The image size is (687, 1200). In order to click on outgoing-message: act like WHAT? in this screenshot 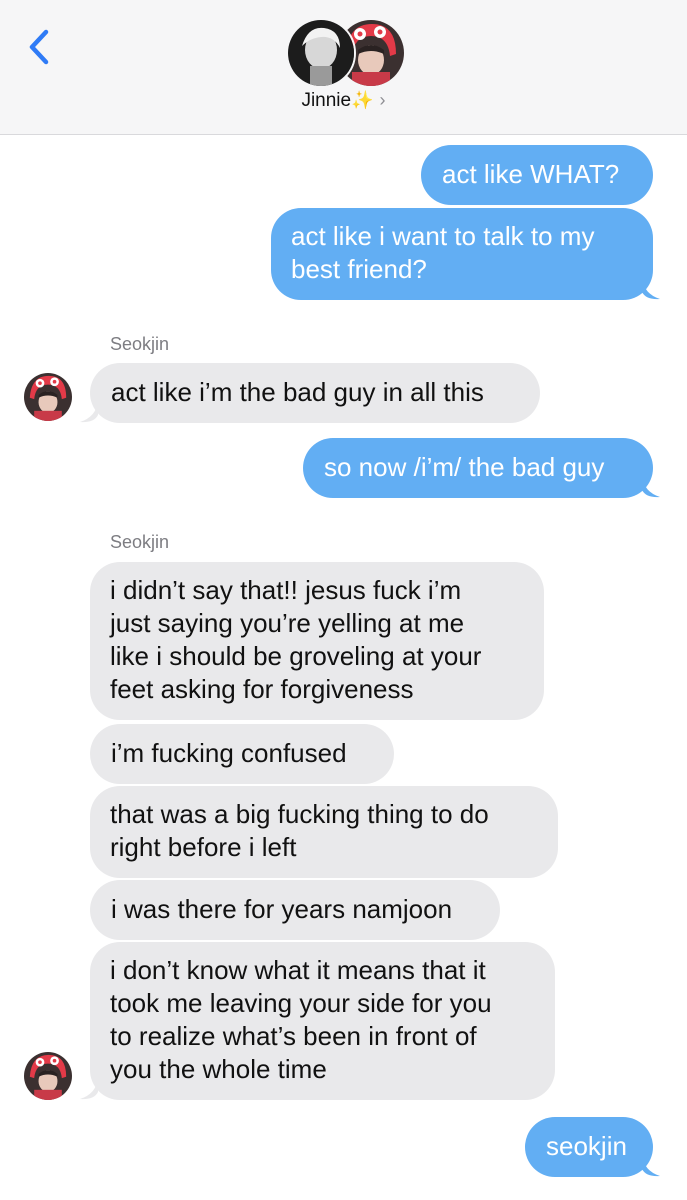, I will do `click(537, 175)`.